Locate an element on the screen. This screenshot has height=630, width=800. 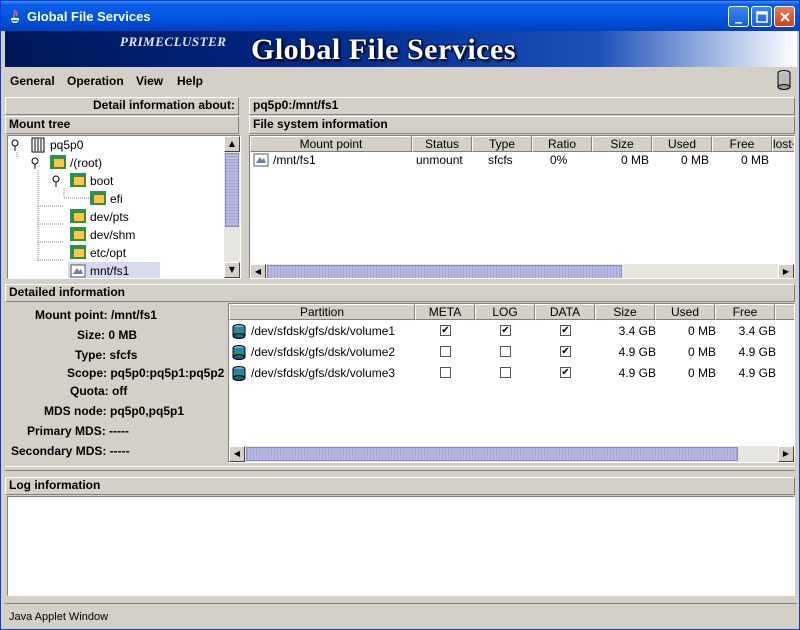
window-title: Global File Services is located at coordinates (89, 16).